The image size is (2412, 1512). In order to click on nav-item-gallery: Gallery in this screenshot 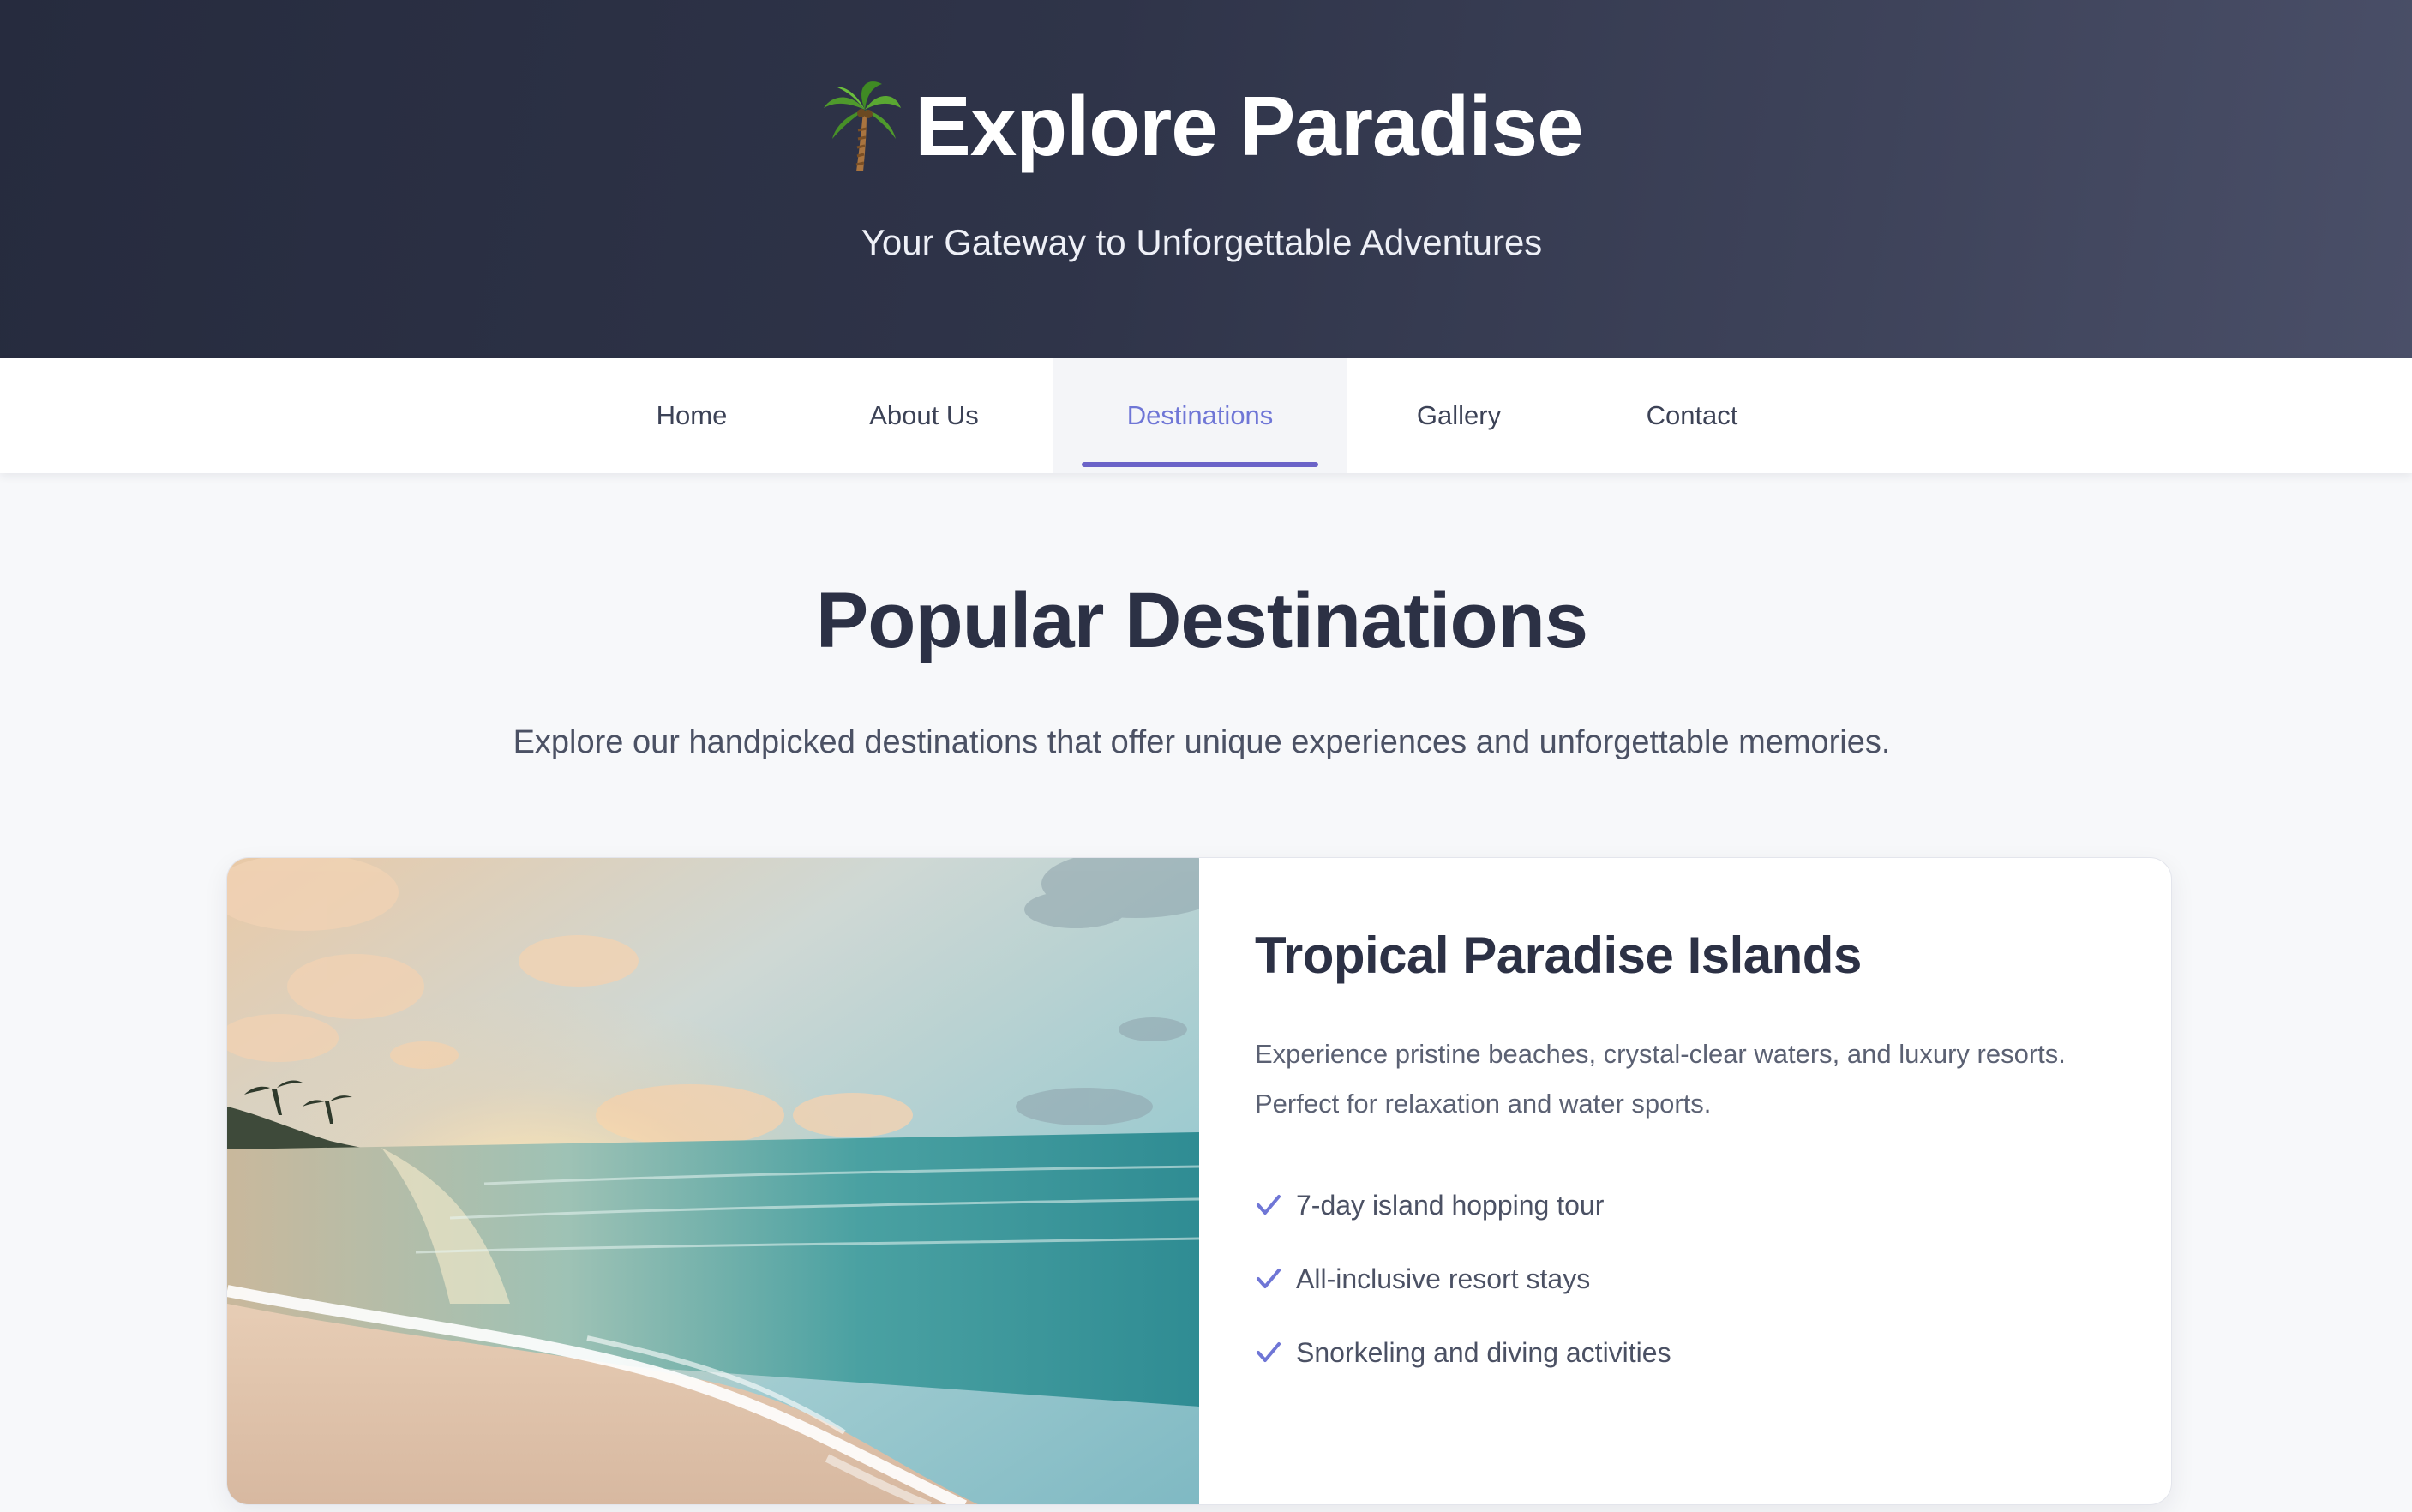, I will do `click(1459, 415)`.